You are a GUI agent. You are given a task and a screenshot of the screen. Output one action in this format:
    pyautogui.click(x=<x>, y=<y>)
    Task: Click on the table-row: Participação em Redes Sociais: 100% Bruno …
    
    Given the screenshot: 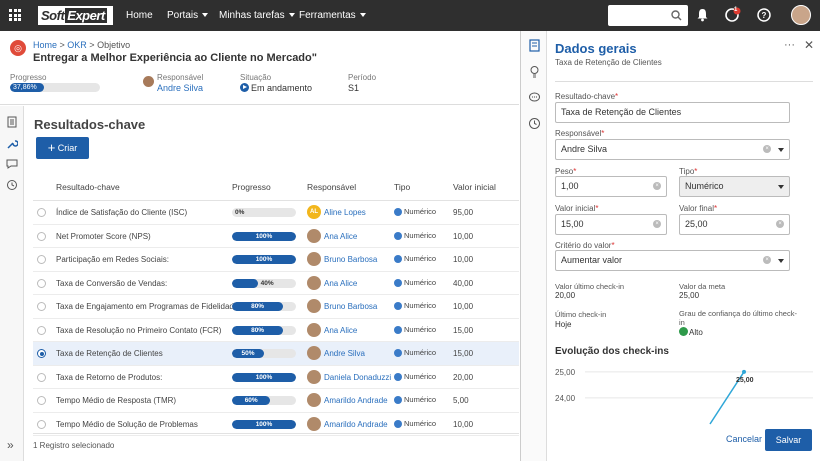 What is the action you would take?
    pyautogui.click(x=276, y=260)
    